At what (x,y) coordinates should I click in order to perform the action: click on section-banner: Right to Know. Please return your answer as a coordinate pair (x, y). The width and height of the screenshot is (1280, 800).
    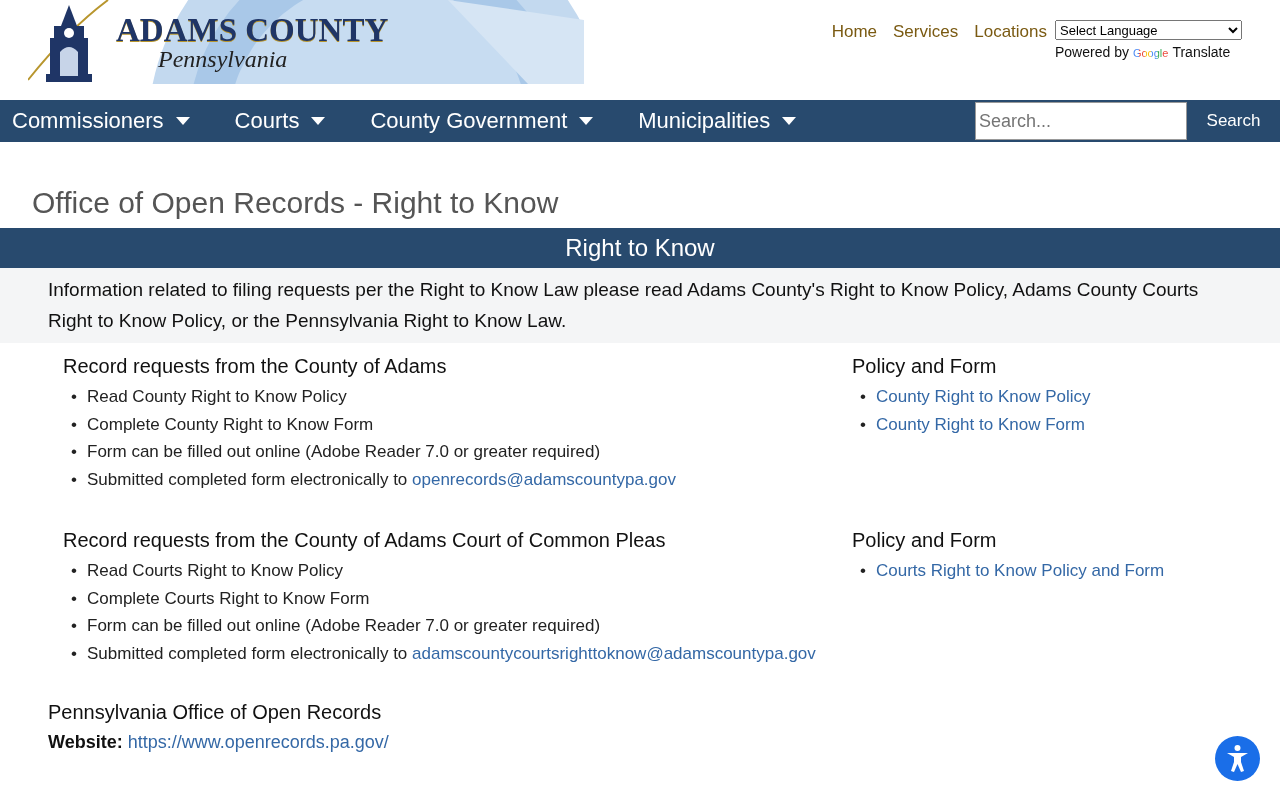
    Looking at the image, I should click on (640, 248).